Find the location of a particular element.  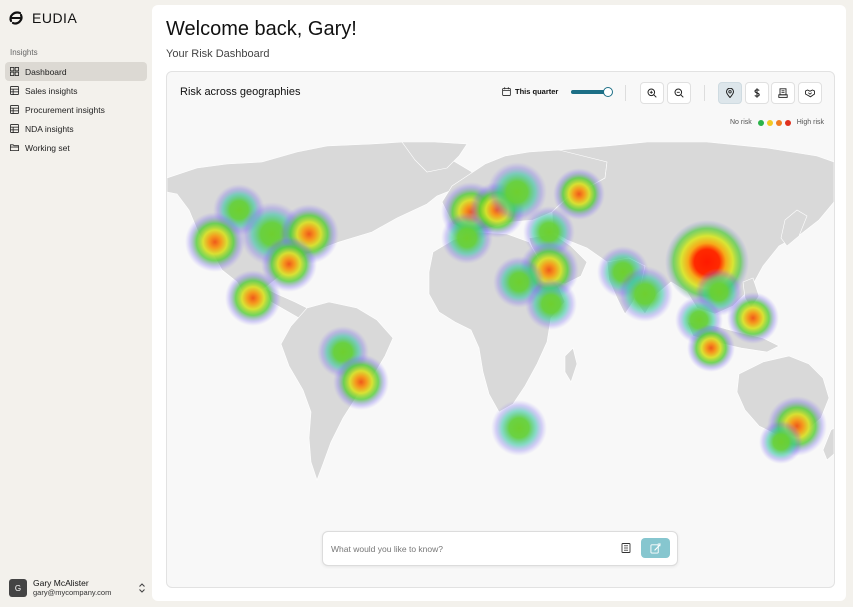

heat-spot-philippines is located at coordinates (753, 318).